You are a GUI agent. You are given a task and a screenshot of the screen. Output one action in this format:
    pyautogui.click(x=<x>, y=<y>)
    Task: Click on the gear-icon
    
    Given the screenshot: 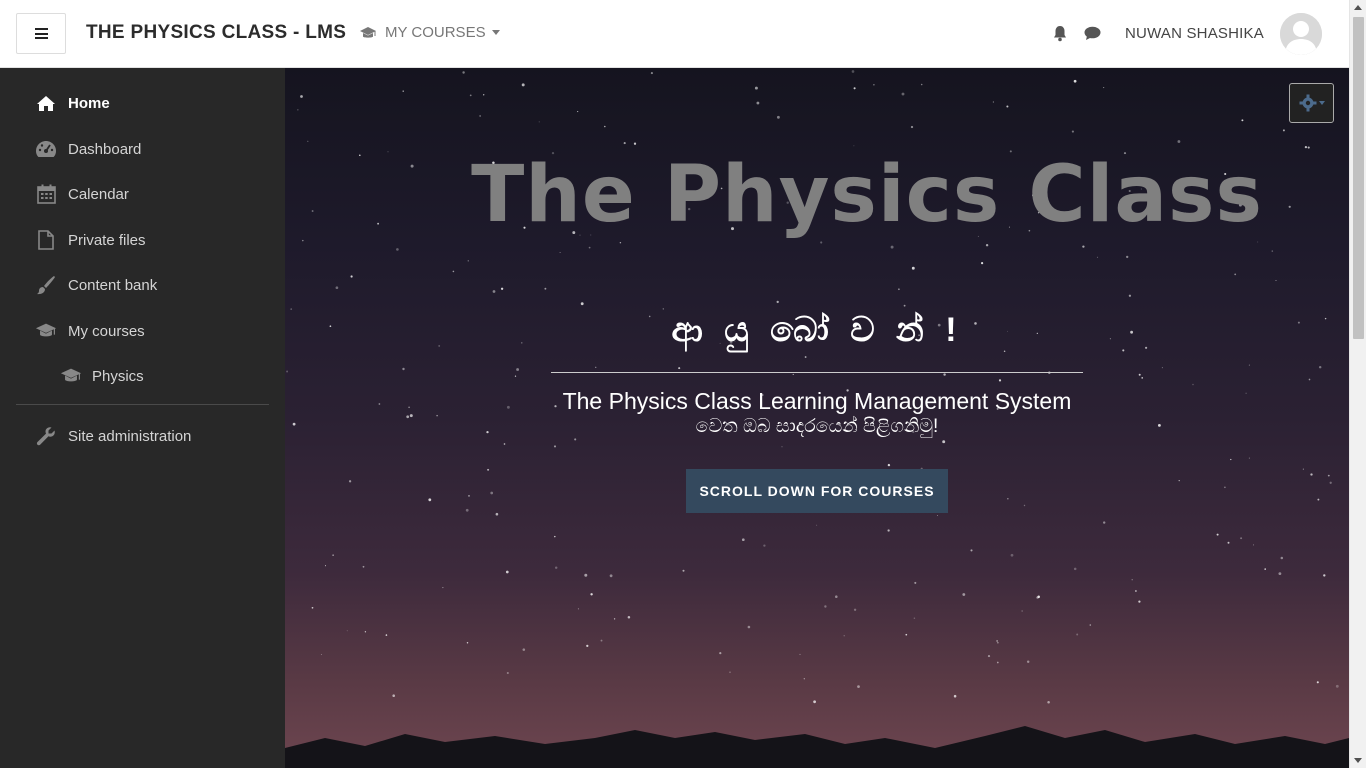 What is the action you would take?
    pyautogui.click(x=1307, y=103)
    